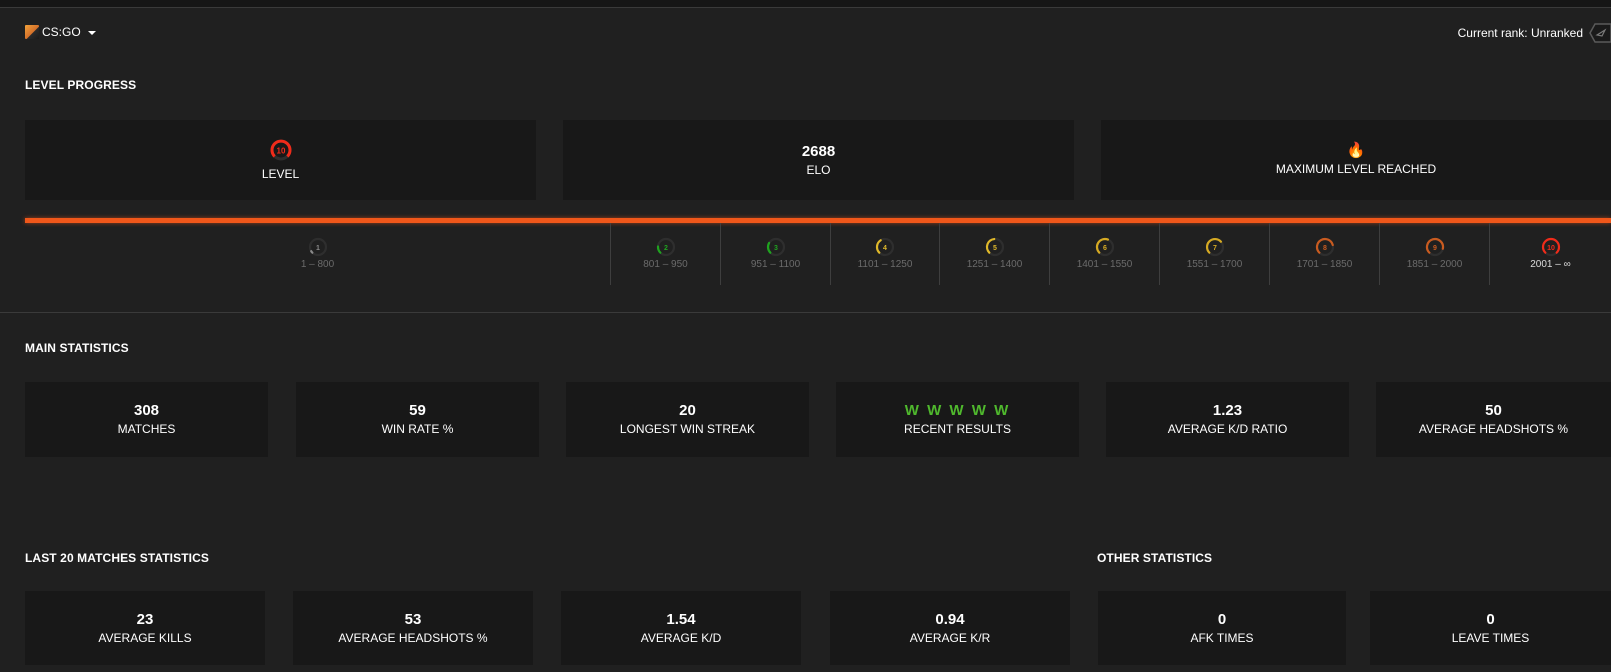 The width and height of the screenshot is (1611, 672). I want to click on level-range-text: 951 – 1100, so click(775, 264).